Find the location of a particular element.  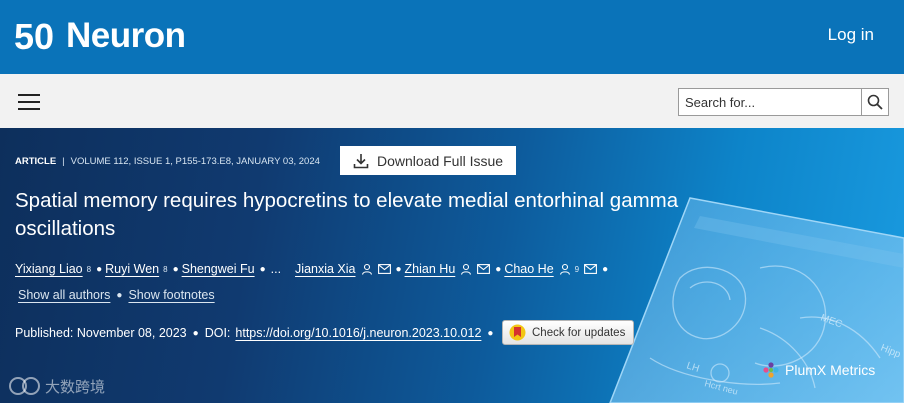

nav-bar is located at coordinates (452, 101).